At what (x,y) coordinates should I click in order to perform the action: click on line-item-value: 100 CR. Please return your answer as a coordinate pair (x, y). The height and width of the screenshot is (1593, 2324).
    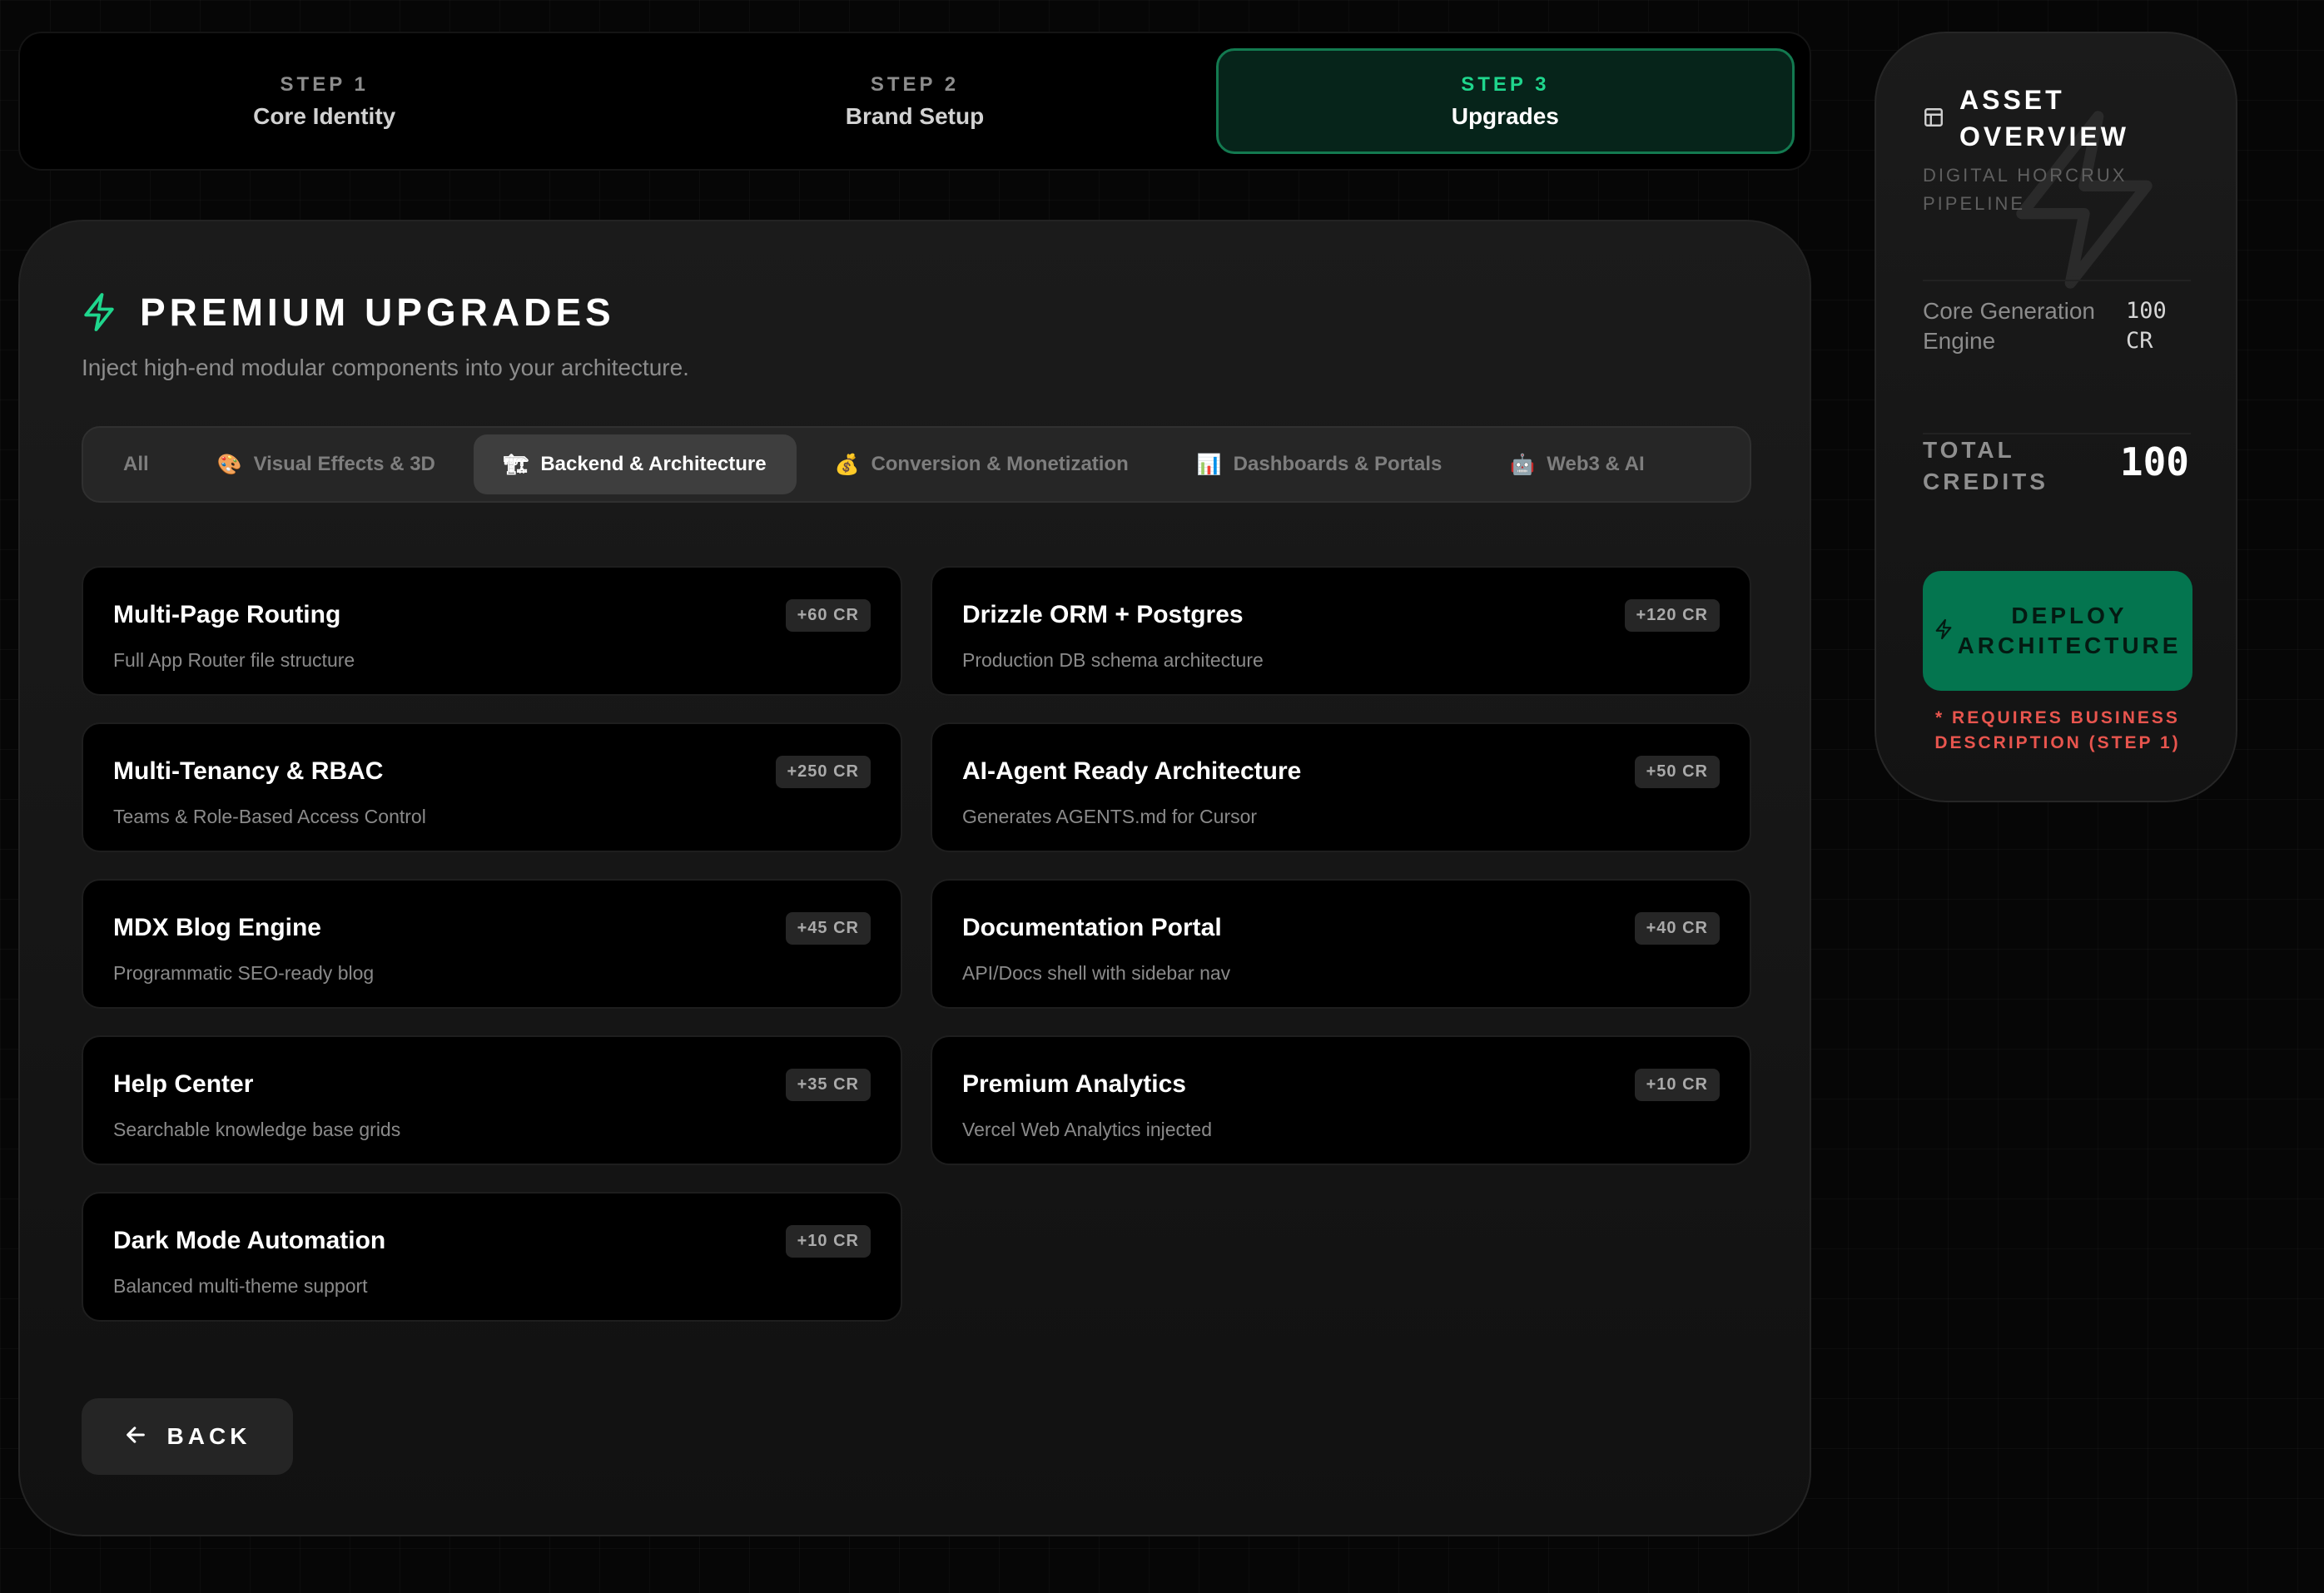
    Looking at the image, I should click on (2146, 326).